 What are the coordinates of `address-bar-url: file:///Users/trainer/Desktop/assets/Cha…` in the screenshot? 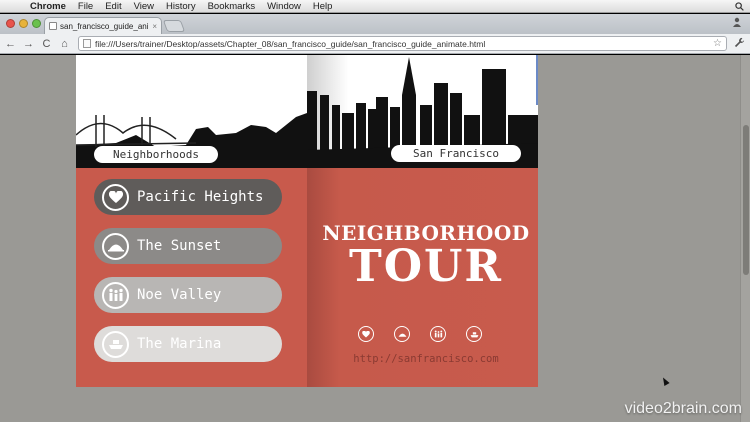 It's located at (402, 44).